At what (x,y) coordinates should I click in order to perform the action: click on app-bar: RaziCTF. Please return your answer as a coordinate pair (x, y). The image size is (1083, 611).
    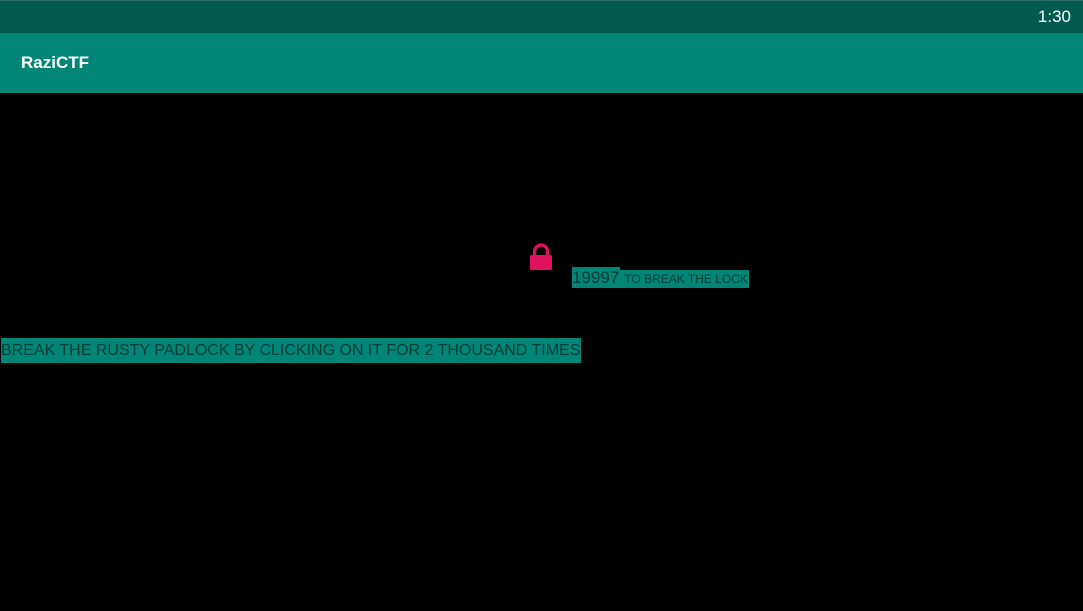
    Looking at the image, I should click on (541, 63).